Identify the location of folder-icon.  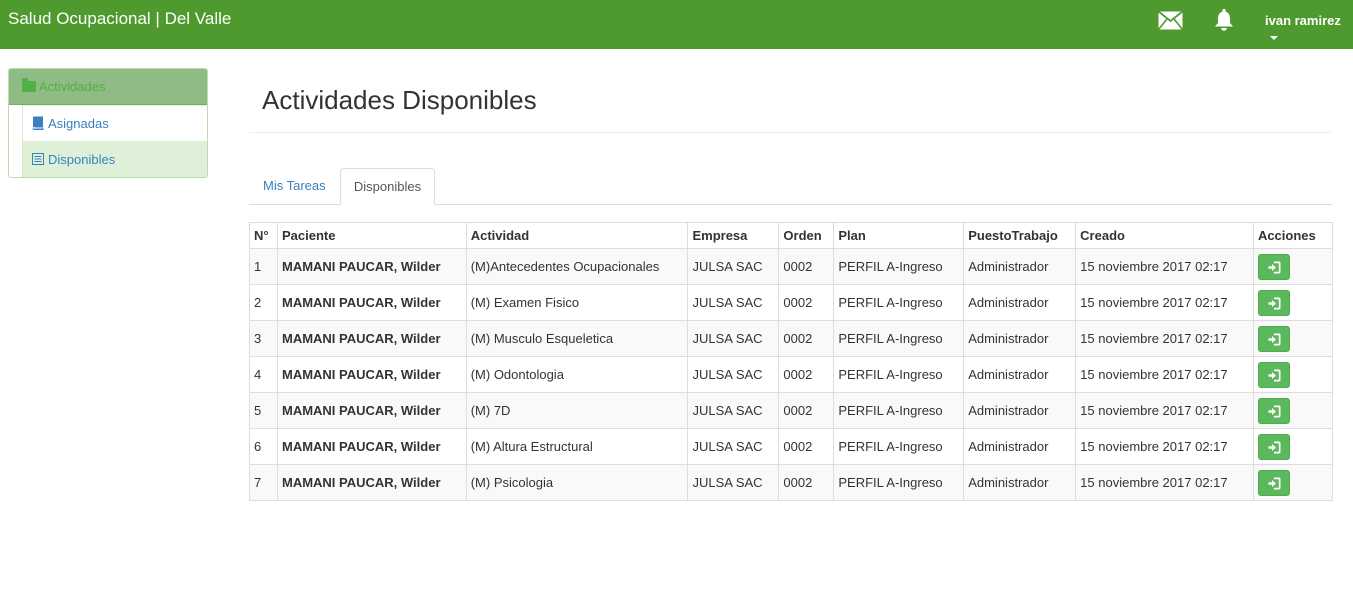
(29, 85).